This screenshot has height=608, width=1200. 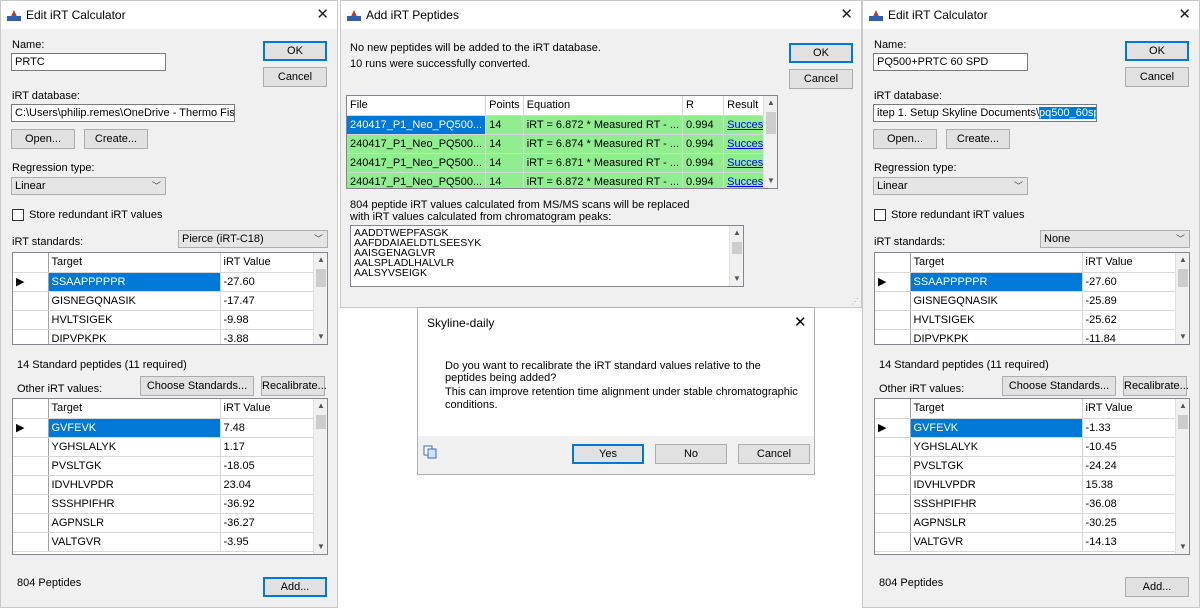 I want to click on other-irt-scrollbar: ▲ ▼, so click(x=320, y=476).